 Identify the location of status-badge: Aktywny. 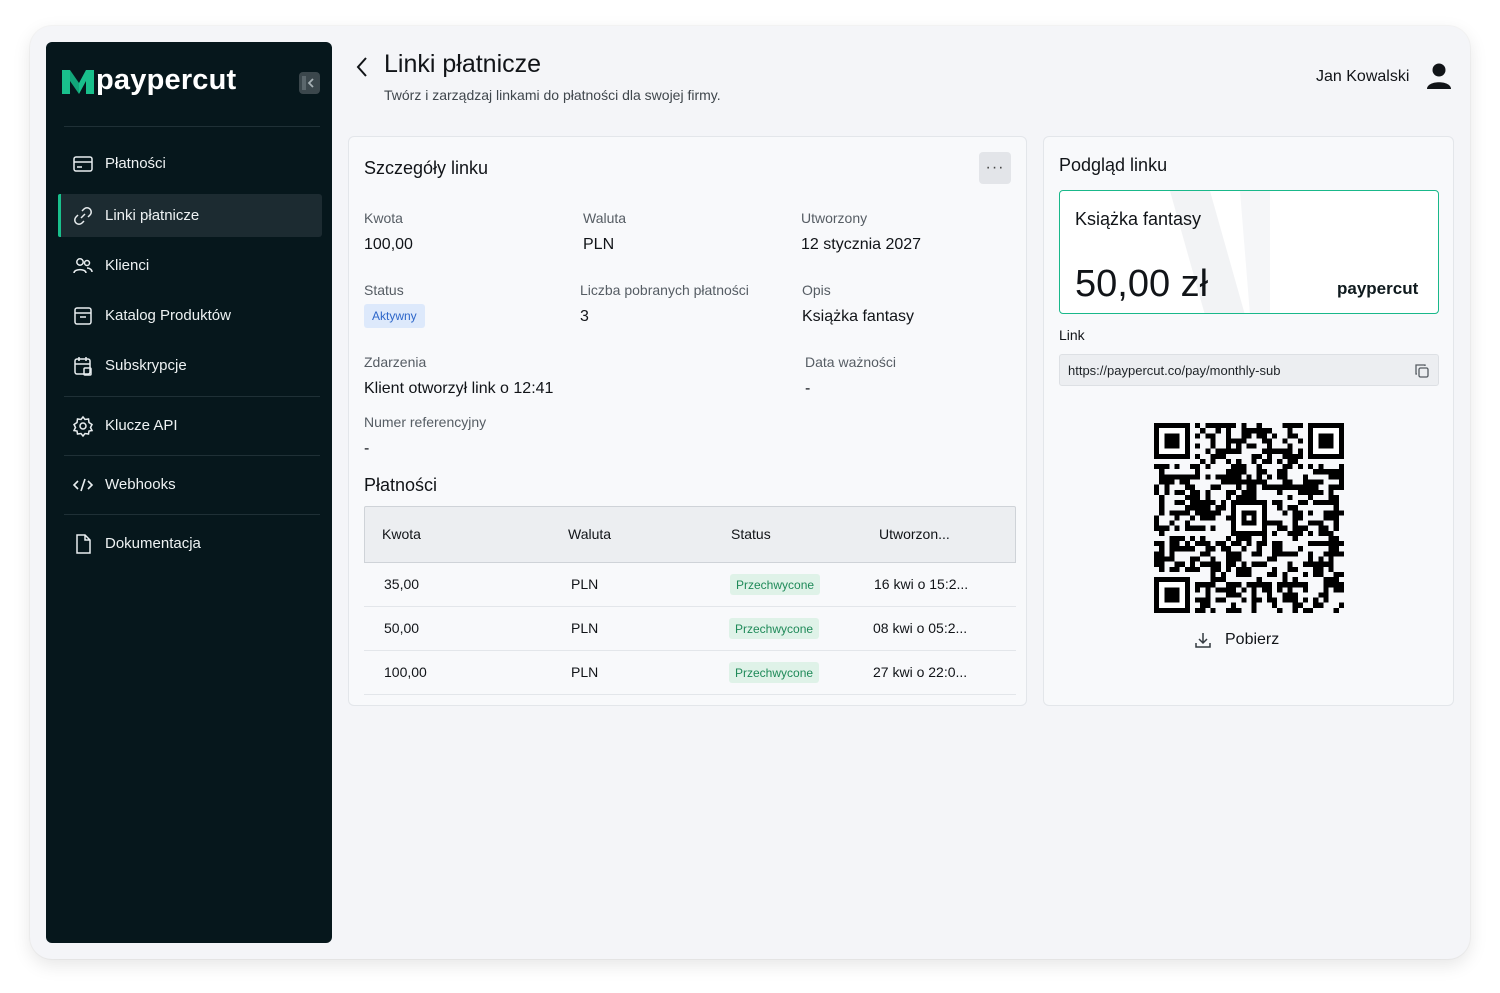
(394, 316).